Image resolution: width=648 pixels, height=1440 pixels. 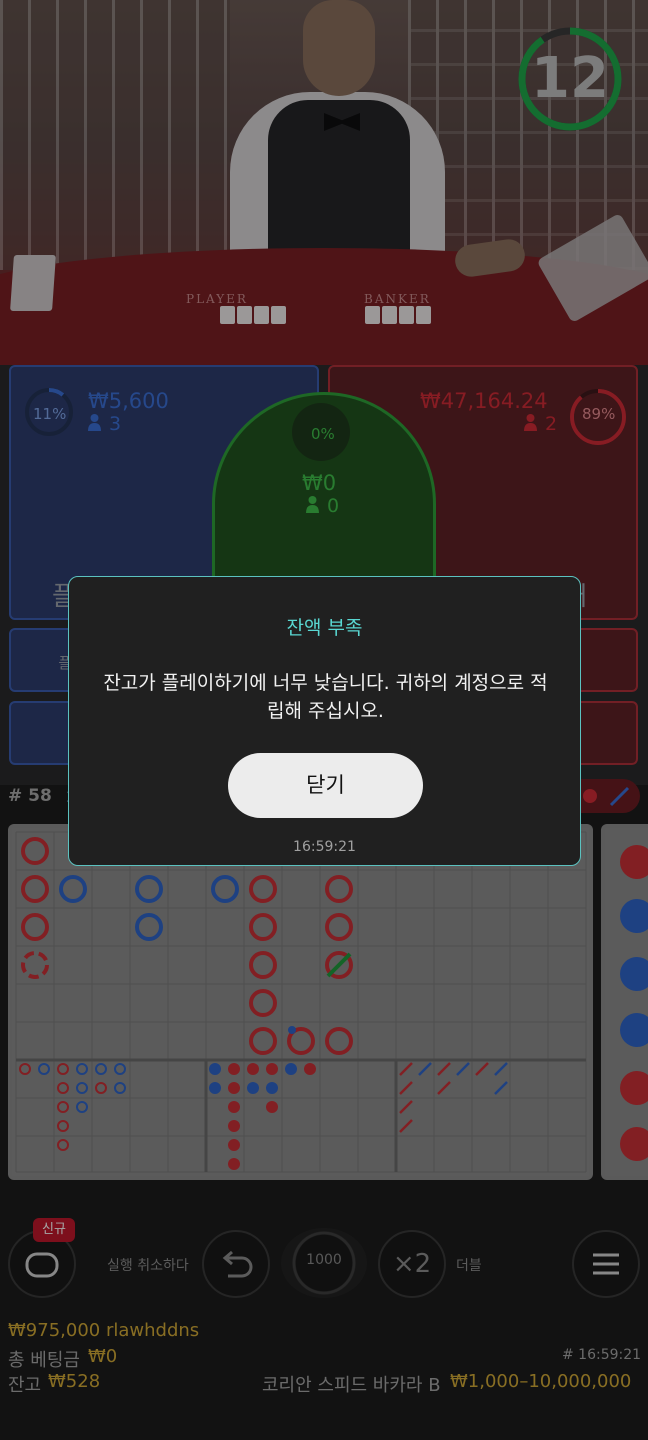 What do you see at coordinates (324, 847) in the screenshot?
I see `dialog-time: 16:59:21` at bounding box center [324, 847].